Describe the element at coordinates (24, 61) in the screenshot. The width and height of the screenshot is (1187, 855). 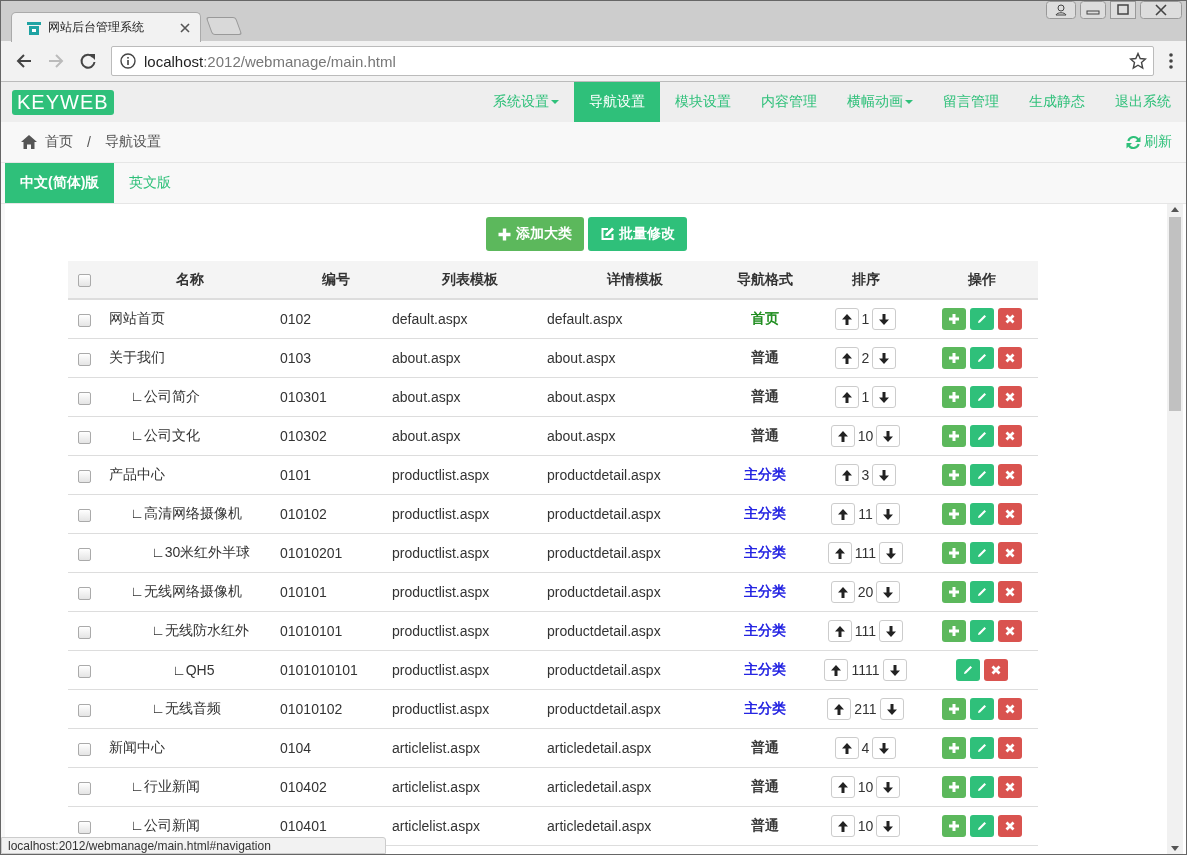
I see `back-icon` at that location.